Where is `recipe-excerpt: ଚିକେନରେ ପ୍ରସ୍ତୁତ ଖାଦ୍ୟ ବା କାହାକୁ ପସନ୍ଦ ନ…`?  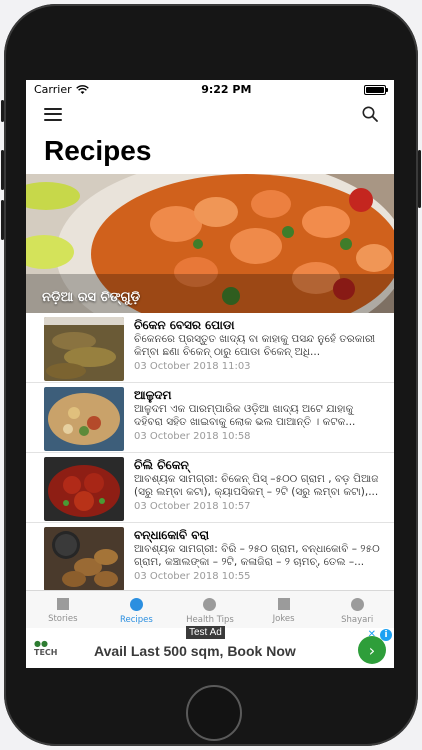 recipe-excerpt: ଚିକେନରେ ପ୍ରସ୍ତୁତ ଖାଦ୍ୟ ବା କାହାକୁ ପସନ୍ଦ ନ… is located at coordinates (255, 345).